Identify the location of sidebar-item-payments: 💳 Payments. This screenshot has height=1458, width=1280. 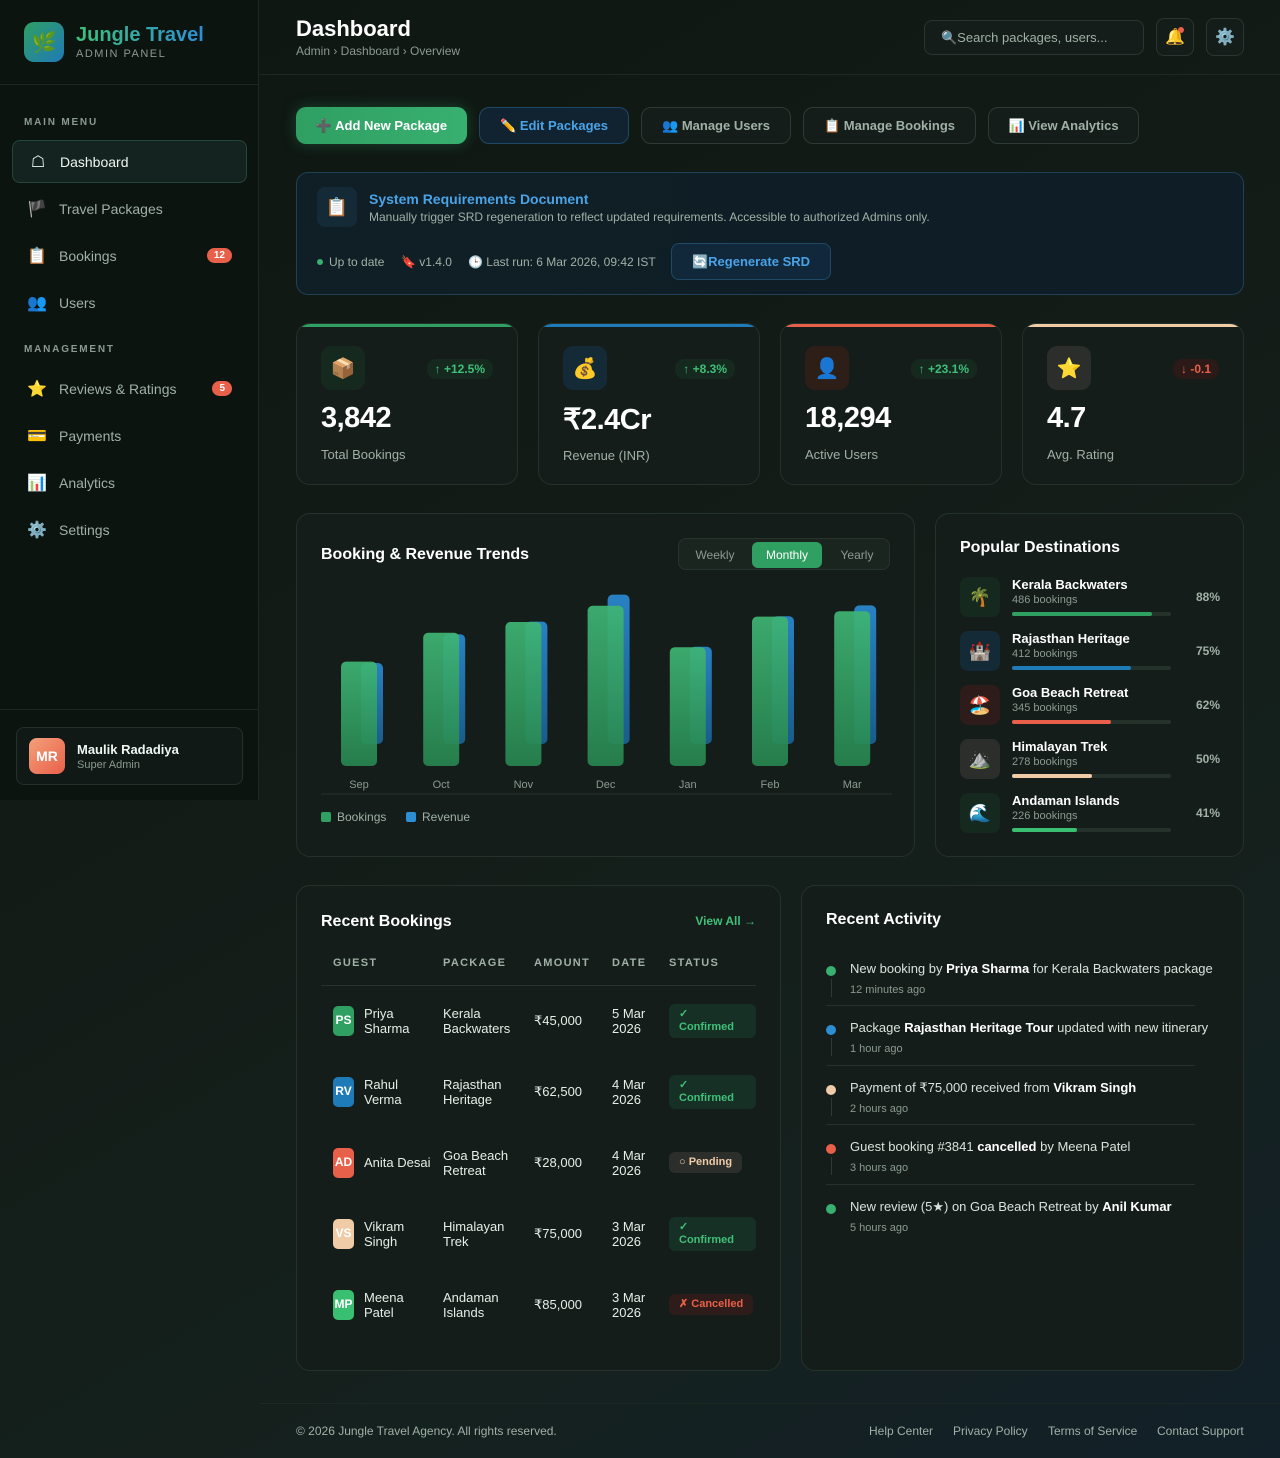
(129, 435).